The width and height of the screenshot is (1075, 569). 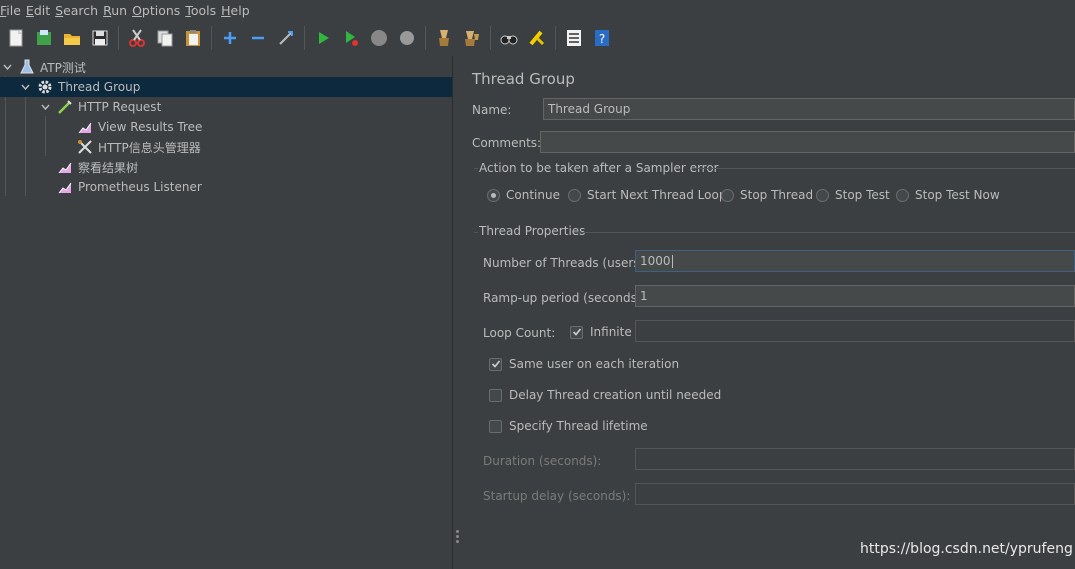 What do you see at coordinates (13, 10) in the screenshot?
I see `menu-file: File` at bounding box center [13, 10].